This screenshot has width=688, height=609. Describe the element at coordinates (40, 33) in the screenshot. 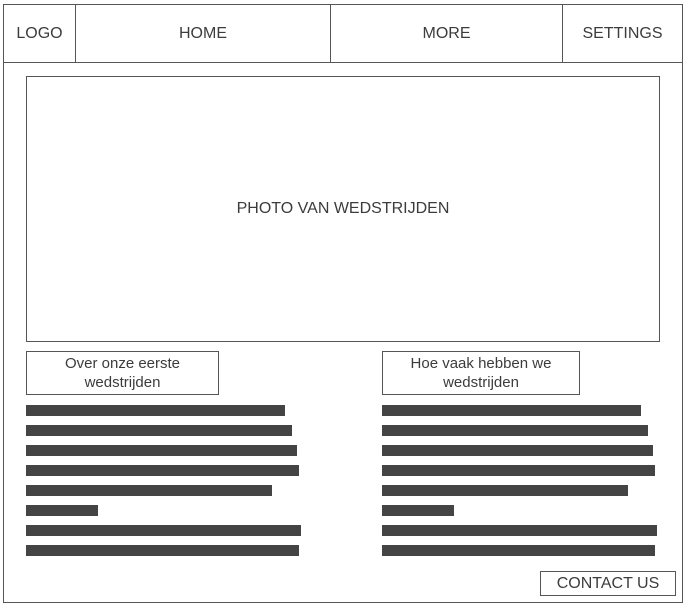

I see `logo: LOGO` at that location.